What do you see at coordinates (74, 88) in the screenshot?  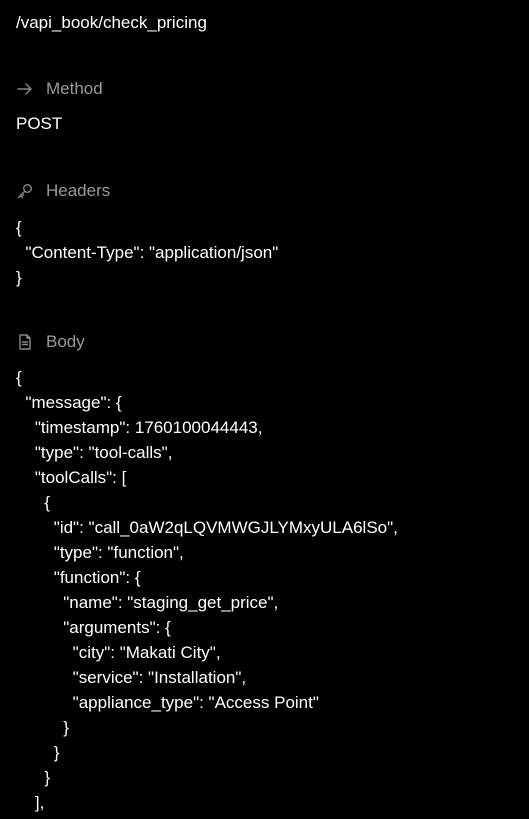 I see `method-label: Method` at bounding box center [74, 88].